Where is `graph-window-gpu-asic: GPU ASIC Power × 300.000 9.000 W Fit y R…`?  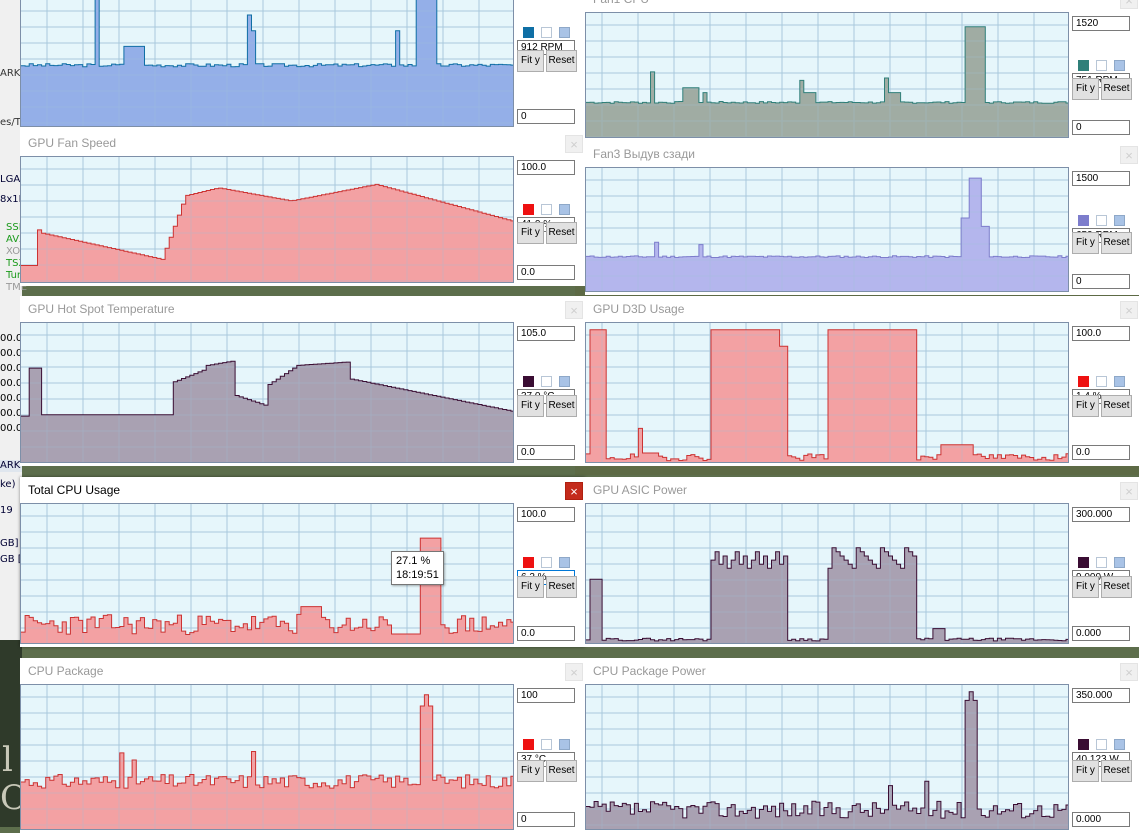 graph-window-gpu-asic: GPU ASIC Power × 300.000 9.000 W Fit y R… is located at coordinates (862, 562).